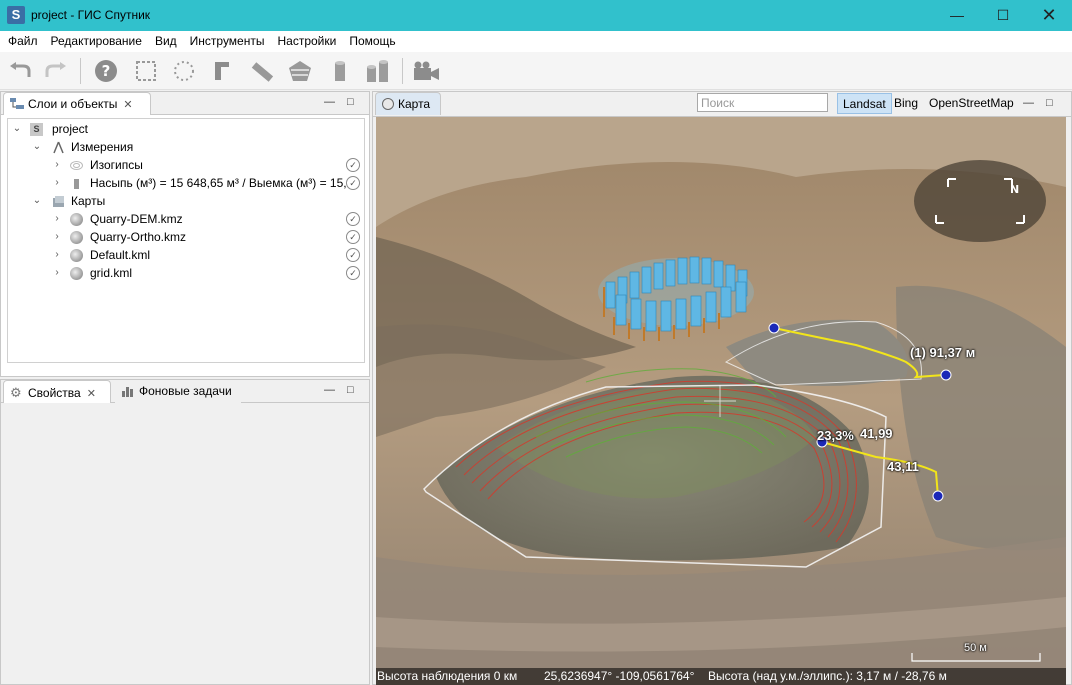 The image size is (1072, 685). Describe the element at coordinates (116, 165) in the screenshot. I see `tree-label: Изогипсы` at that location.